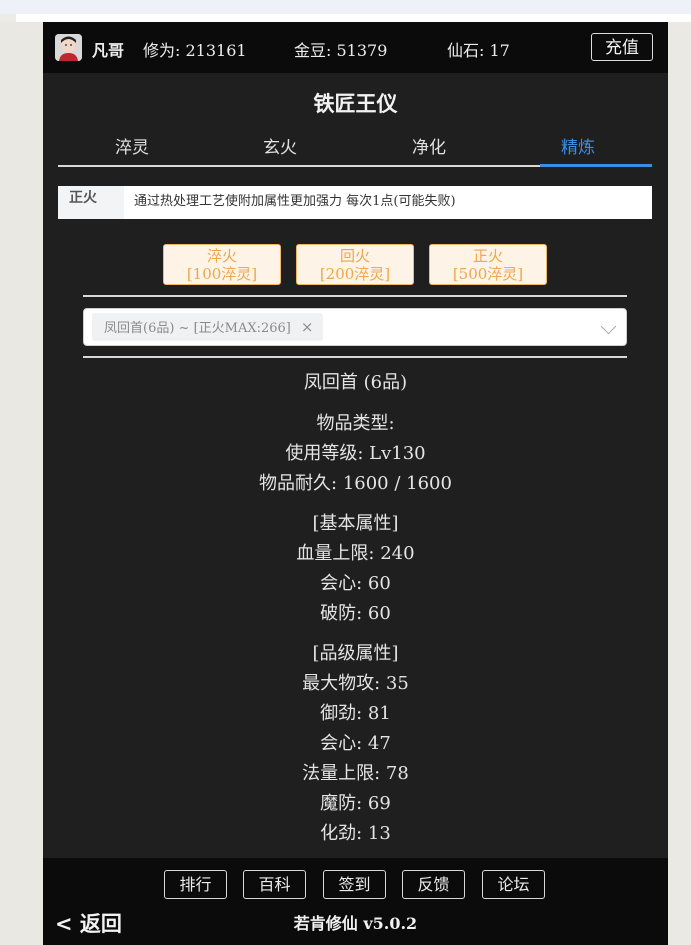  I want to click on background-right-panel, so click(679, 483).